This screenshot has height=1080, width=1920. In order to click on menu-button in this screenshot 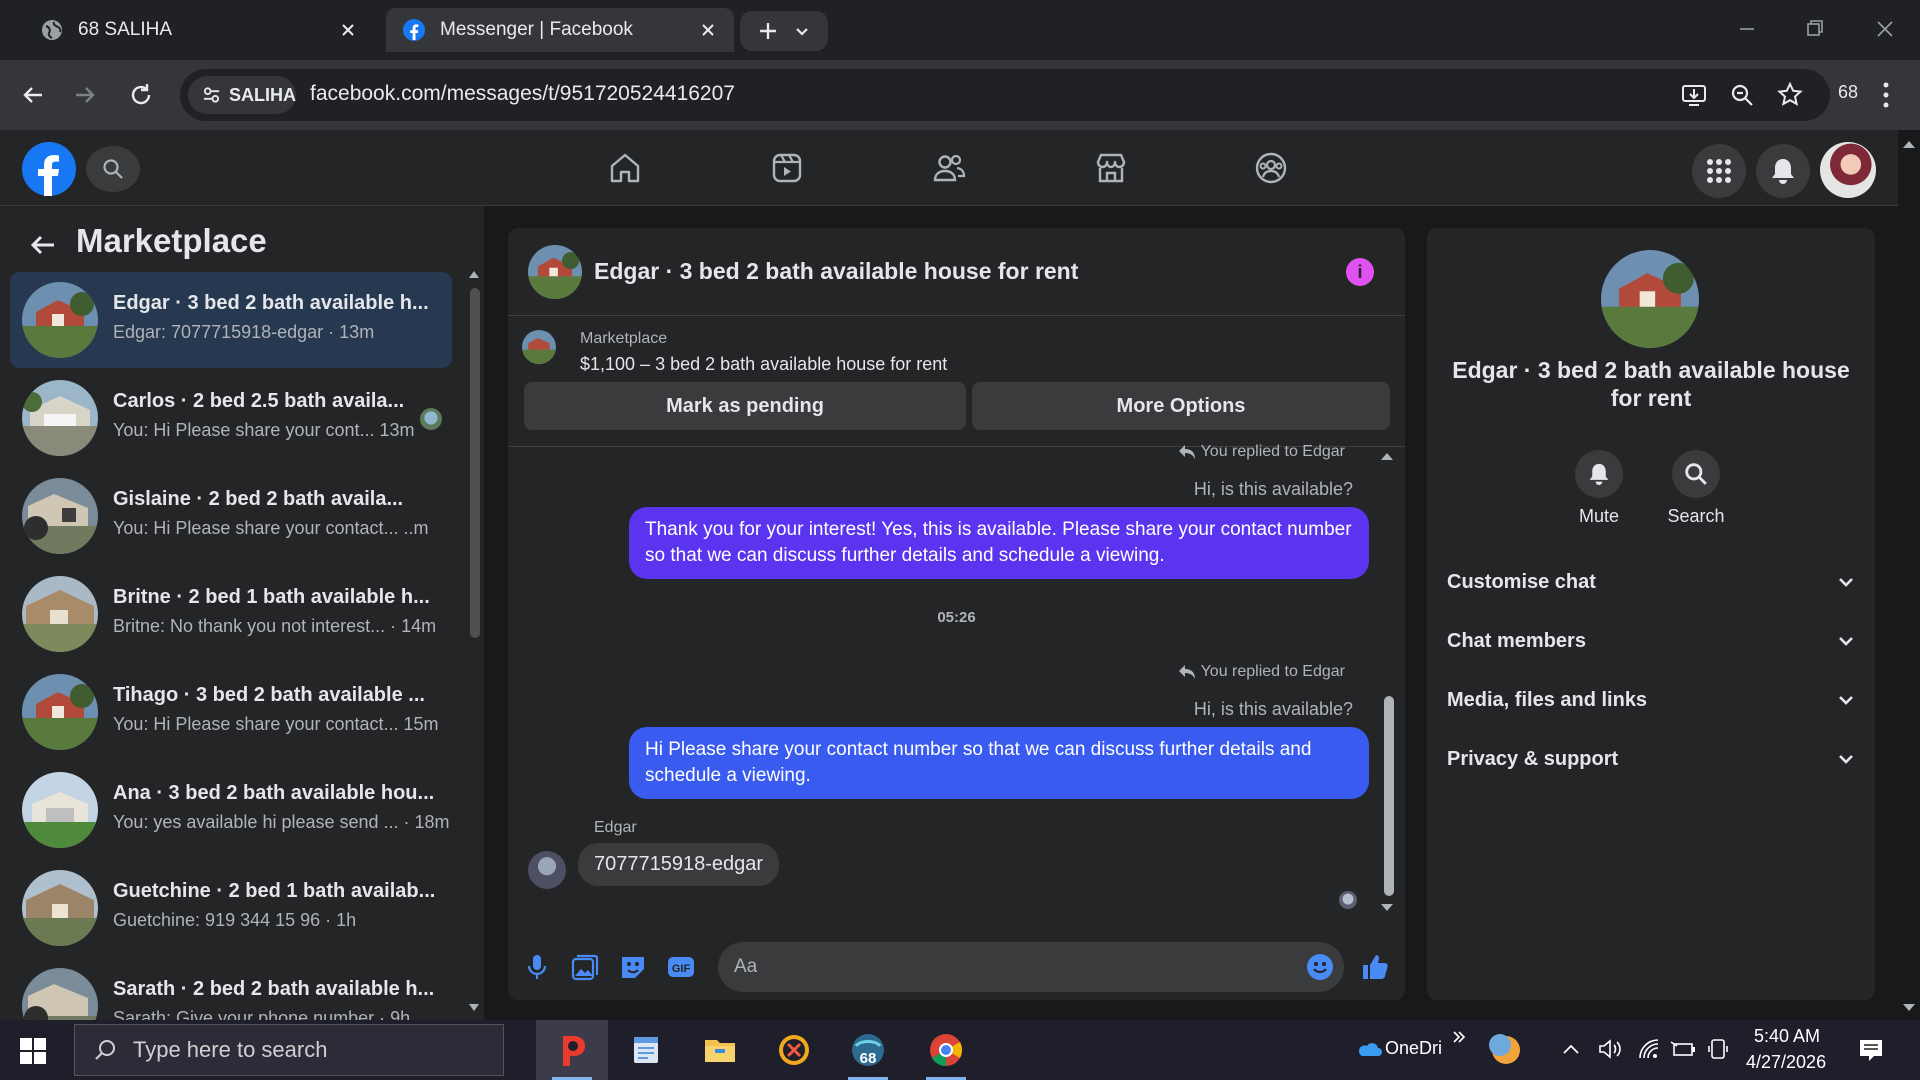, I will do `click(1719, 171)`.